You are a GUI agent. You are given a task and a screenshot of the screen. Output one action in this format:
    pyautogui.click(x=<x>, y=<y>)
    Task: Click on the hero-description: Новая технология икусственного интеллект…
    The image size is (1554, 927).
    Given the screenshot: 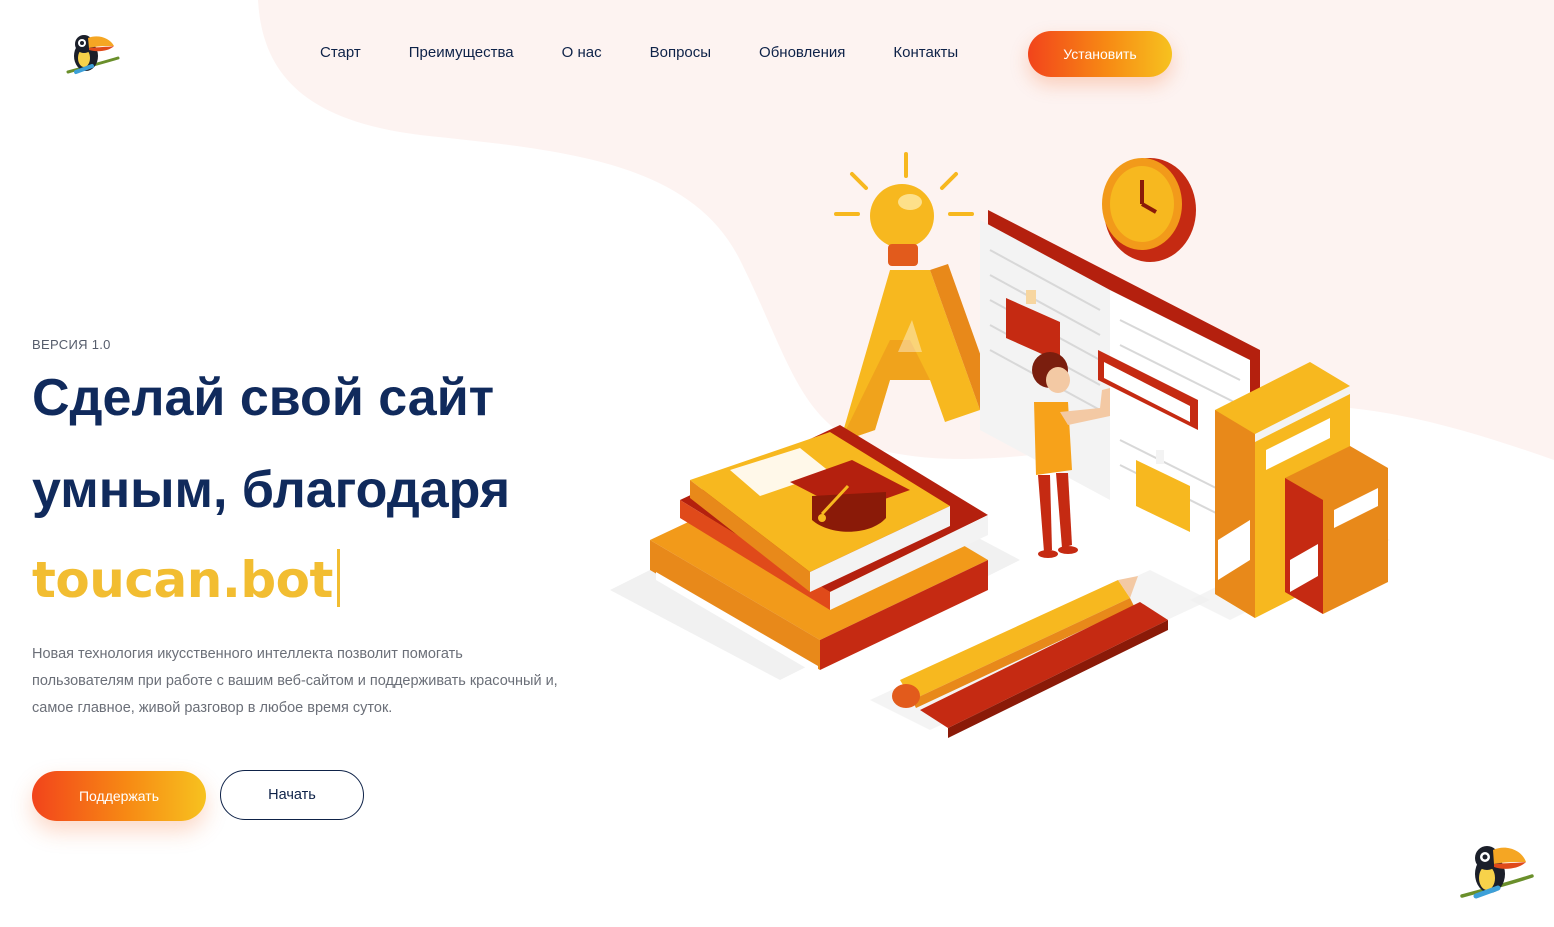 What is the action you would take?
    pyautogui.click(x=317, y=681)
    